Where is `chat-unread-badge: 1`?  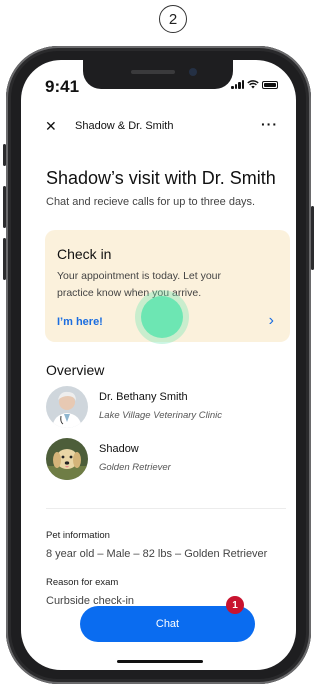
chat-unread-badge: 1 is located at coordinates (235, 605).